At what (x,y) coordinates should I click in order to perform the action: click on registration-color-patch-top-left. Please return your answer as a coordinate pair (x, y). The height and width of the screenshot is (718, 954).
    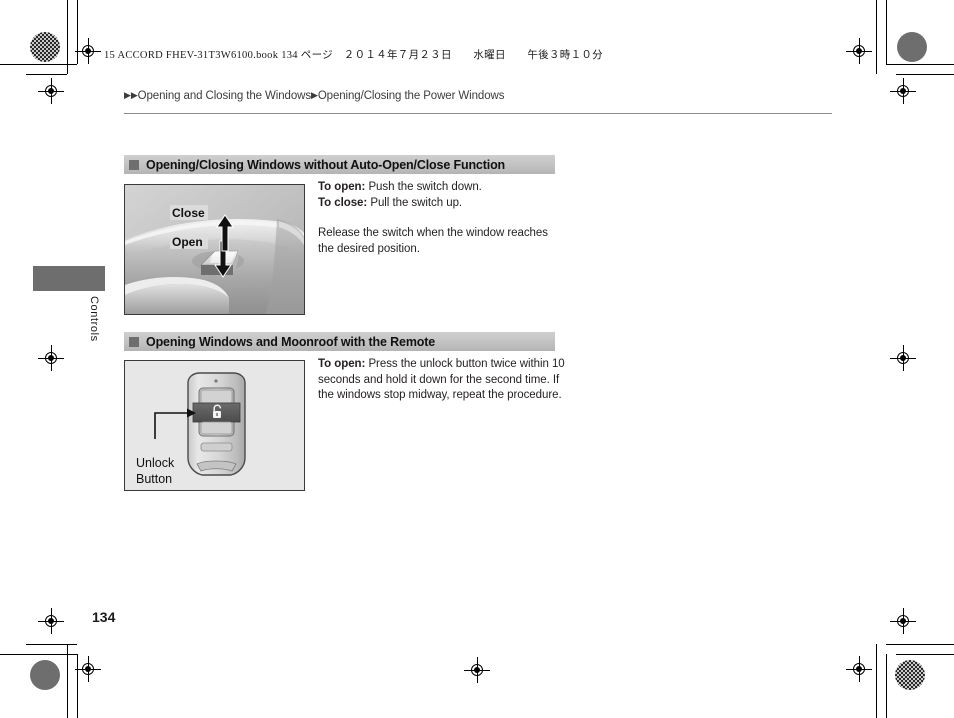
    Looking at the image, I should click on (45, 47).